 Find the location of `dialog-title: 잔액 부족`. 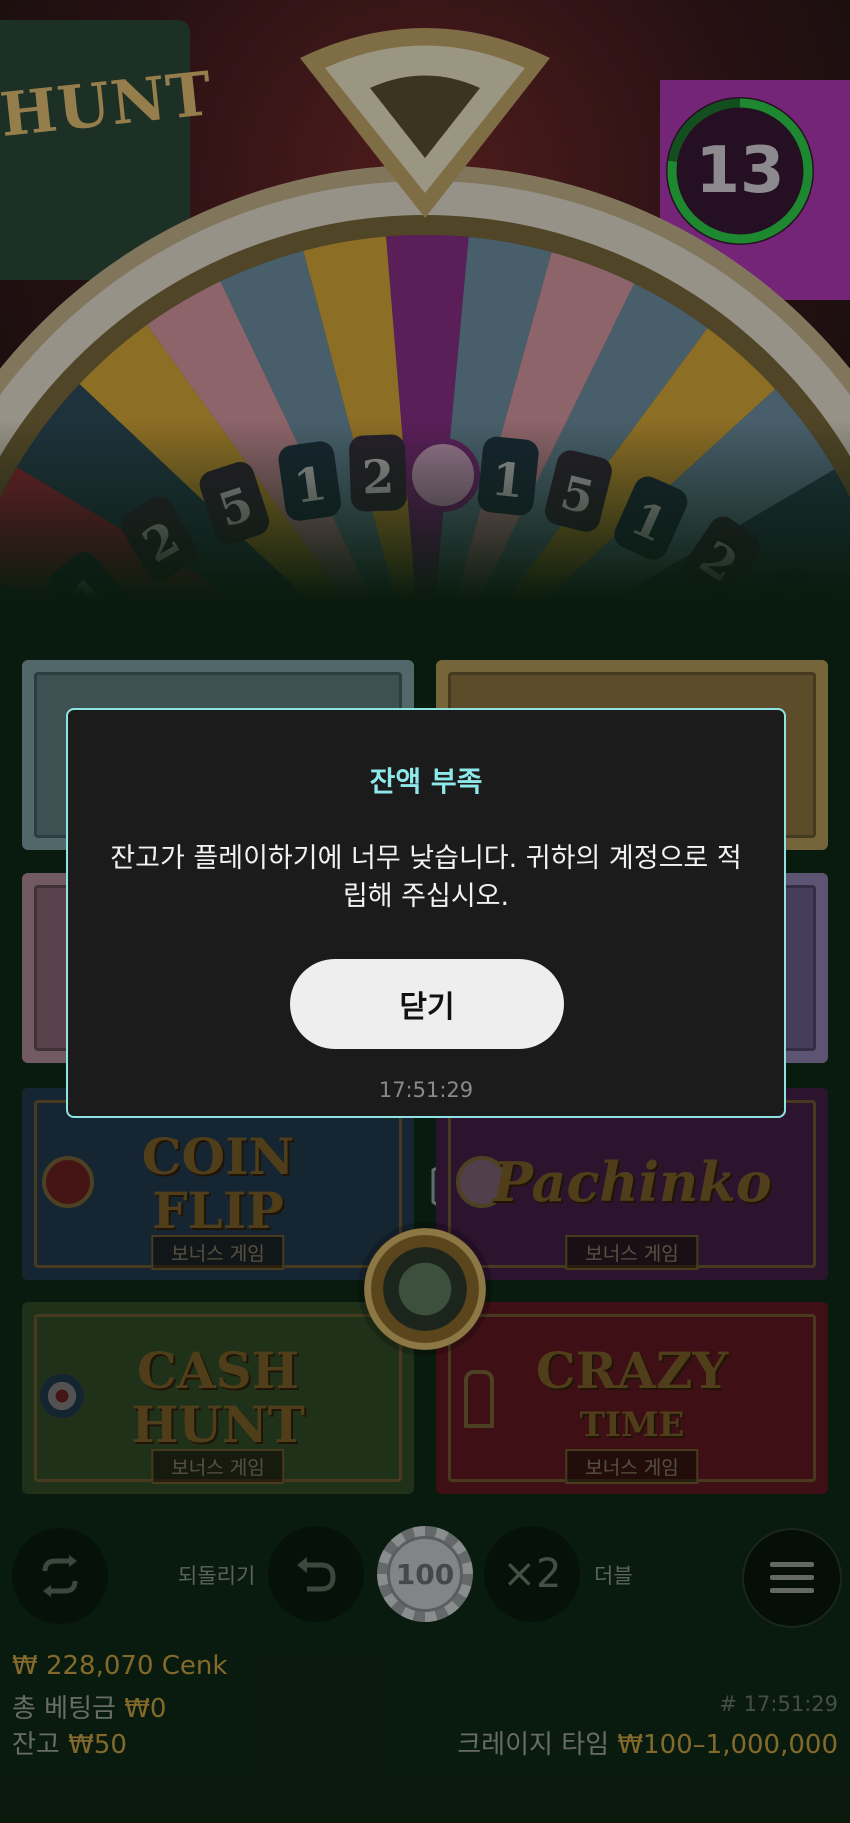

dialog-title: 잔액 부족 is located at coordinates (426, 781).